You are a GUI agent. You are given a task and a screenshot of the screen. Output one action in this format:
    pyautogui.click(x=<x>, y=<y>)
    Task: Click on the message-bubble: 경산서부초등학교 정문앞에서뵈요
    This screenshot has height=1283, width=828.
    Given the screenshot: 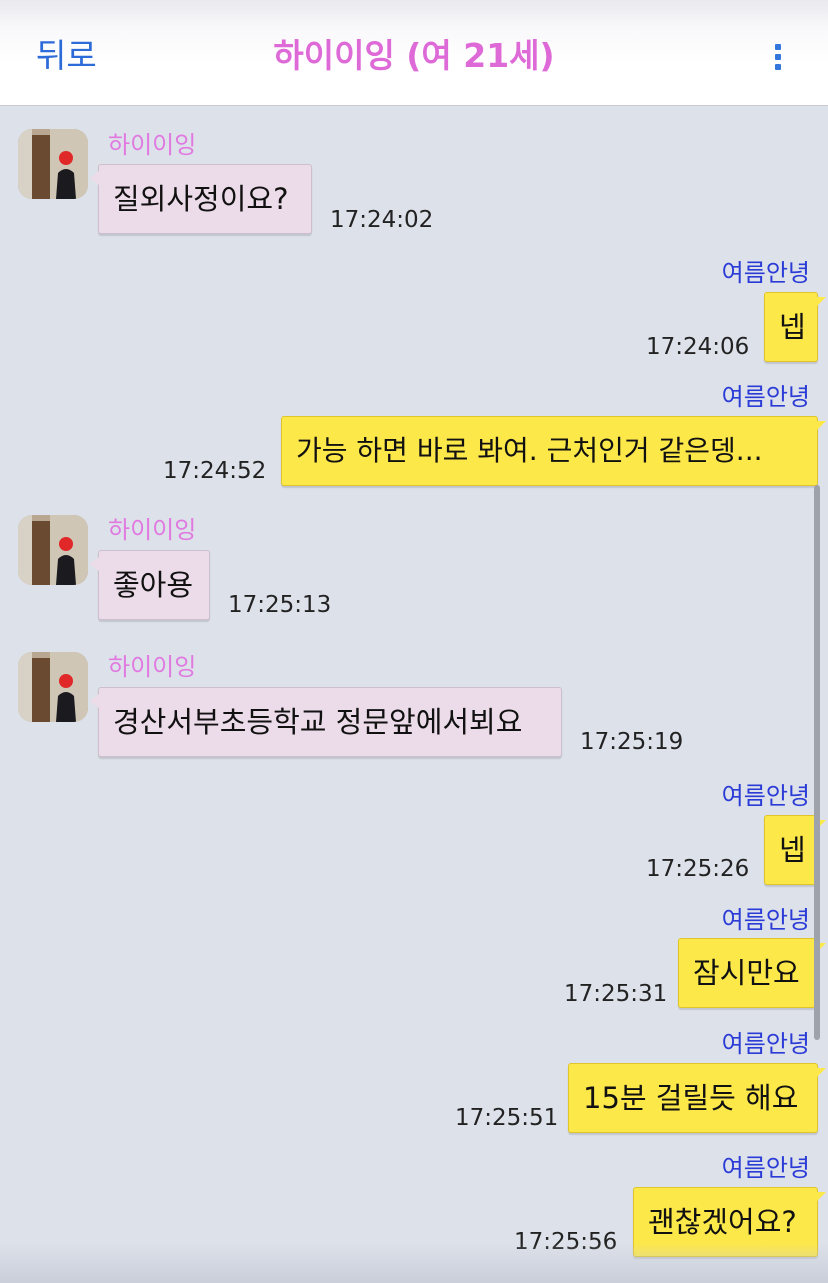 What is the action you would take?
    pyautogui.click(x=326, y=722)
    